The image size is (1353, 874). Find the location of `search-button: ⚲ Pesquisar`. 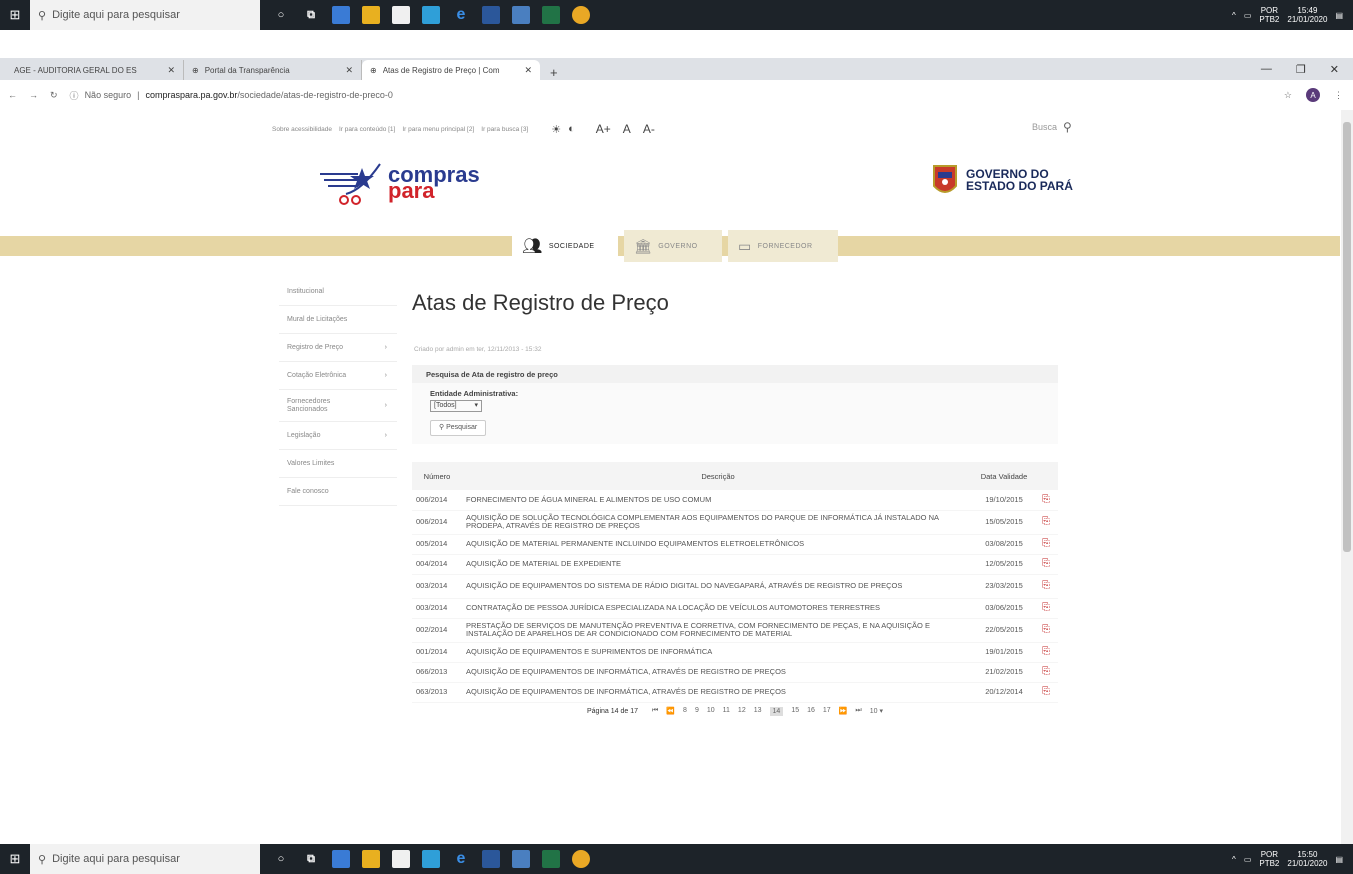

search-button: ⚲ Pesquisar is located at coordinates (458, 428).